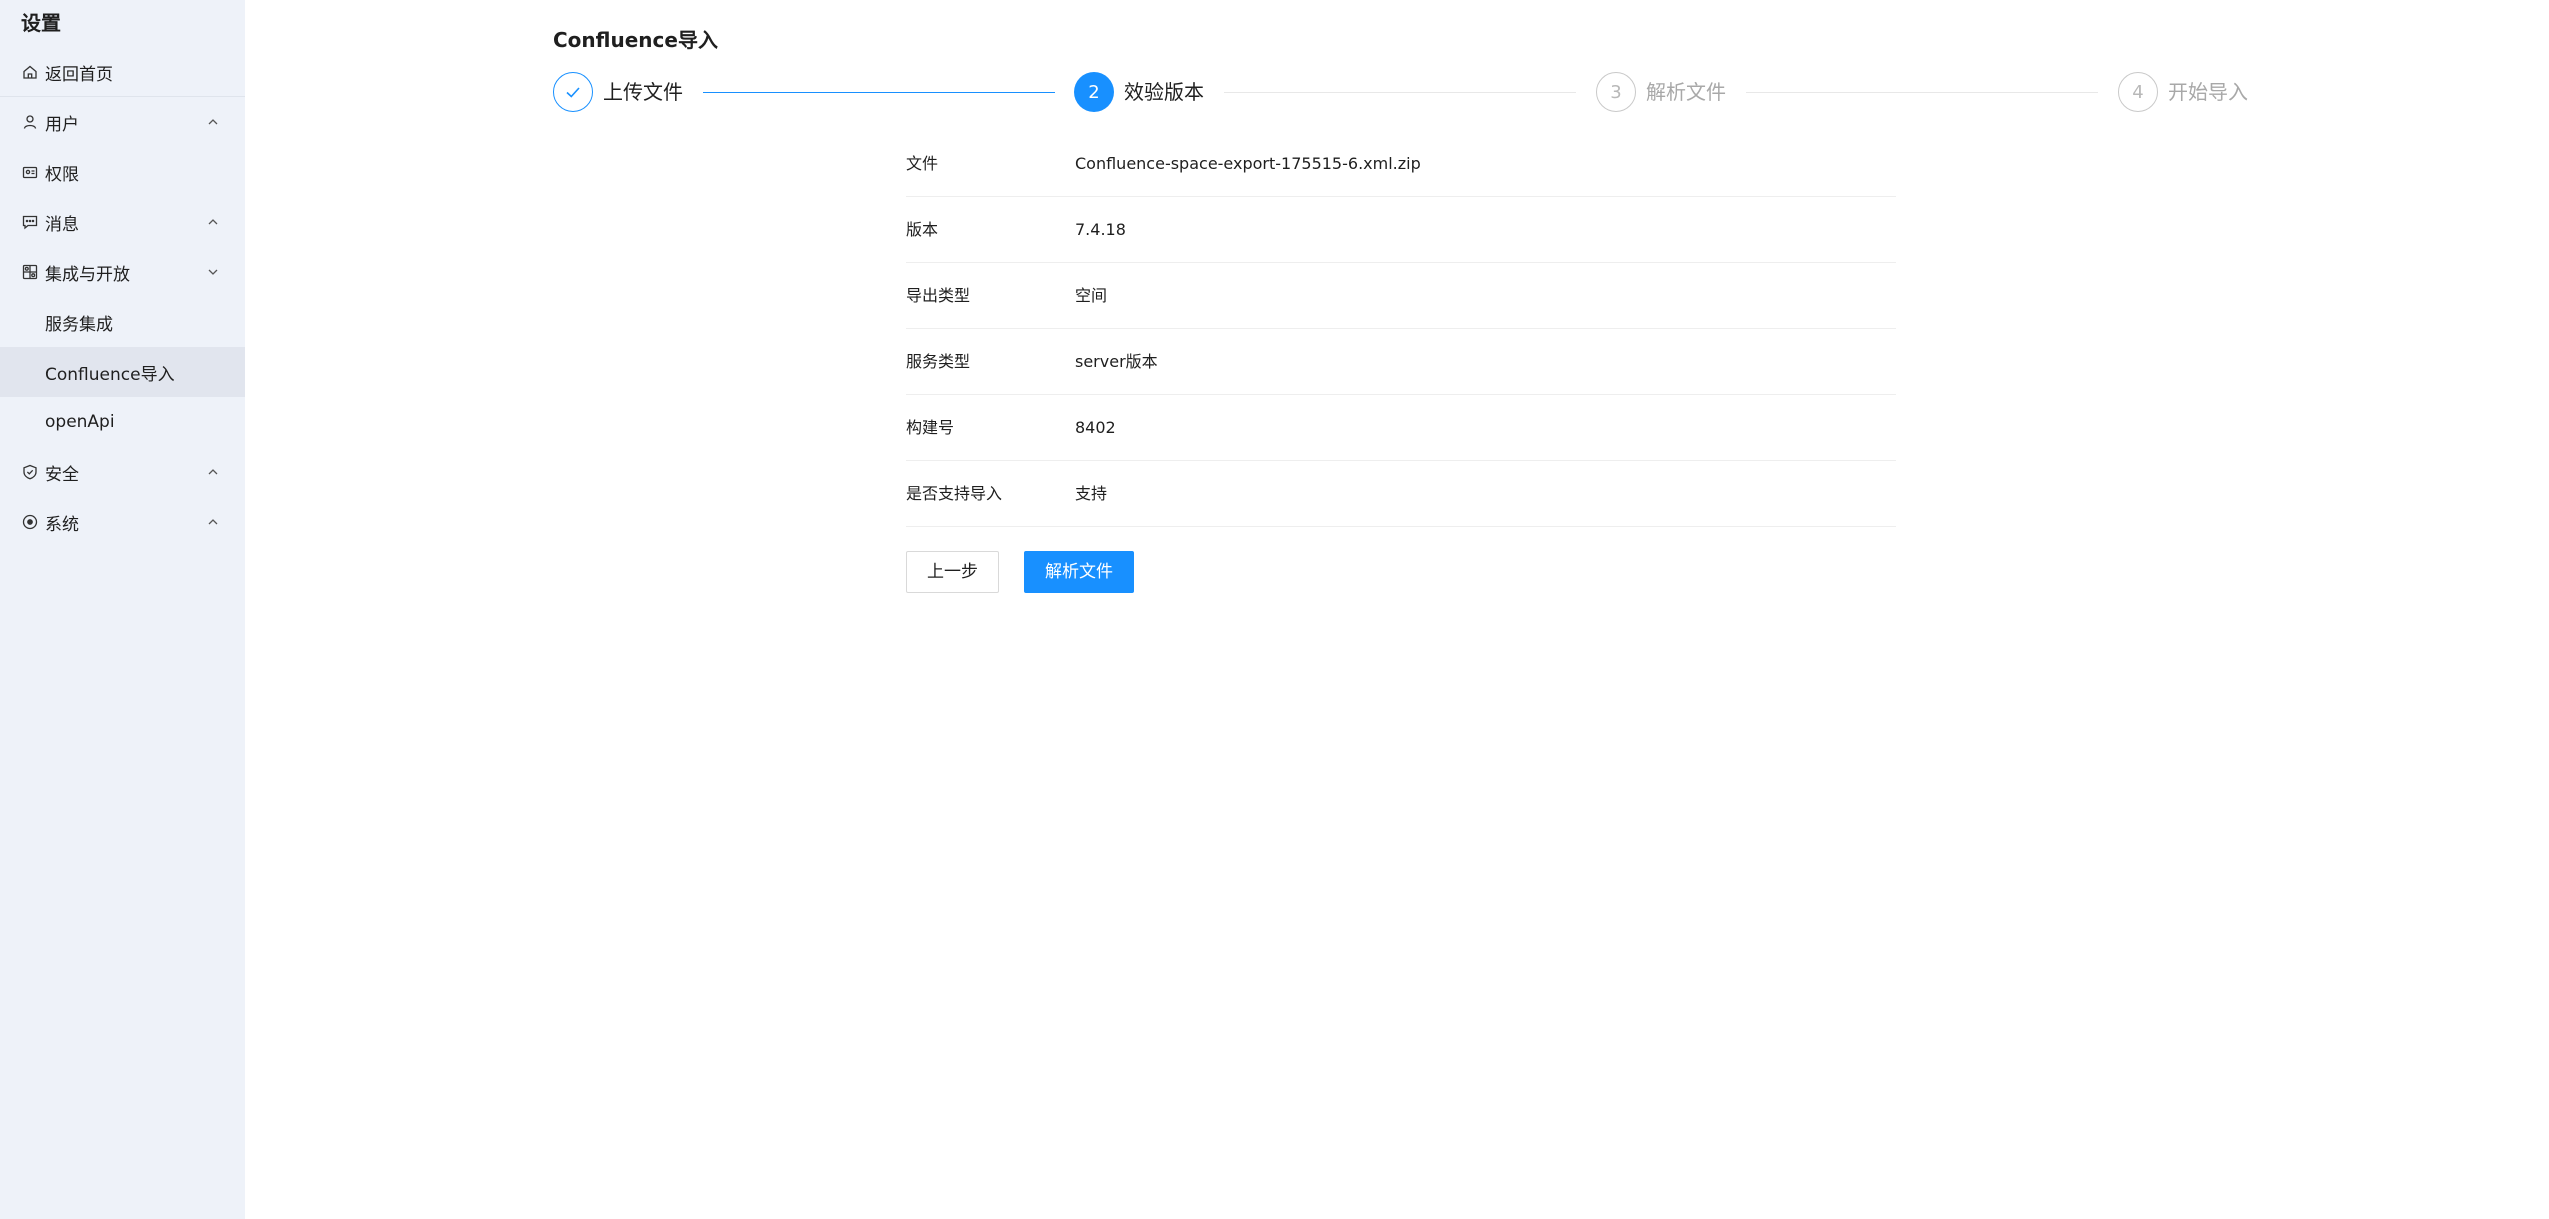 The image size is (2549, 1219). What do you see at coordinates (29, 122) in the screenshot?
I see `user-icon` at bounding box center [29, 122].